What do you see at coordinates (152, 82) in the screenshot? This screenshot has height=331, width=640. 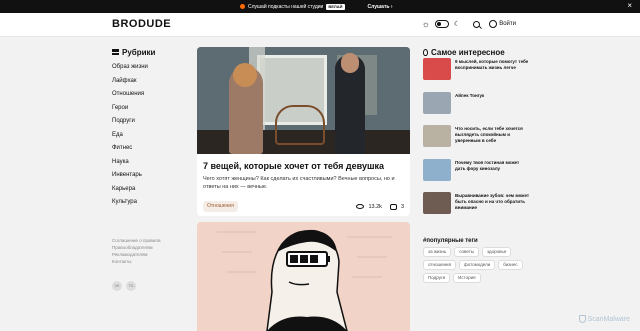 I see `rubric-item: Лайфхак` at bounding box center [152, 82].